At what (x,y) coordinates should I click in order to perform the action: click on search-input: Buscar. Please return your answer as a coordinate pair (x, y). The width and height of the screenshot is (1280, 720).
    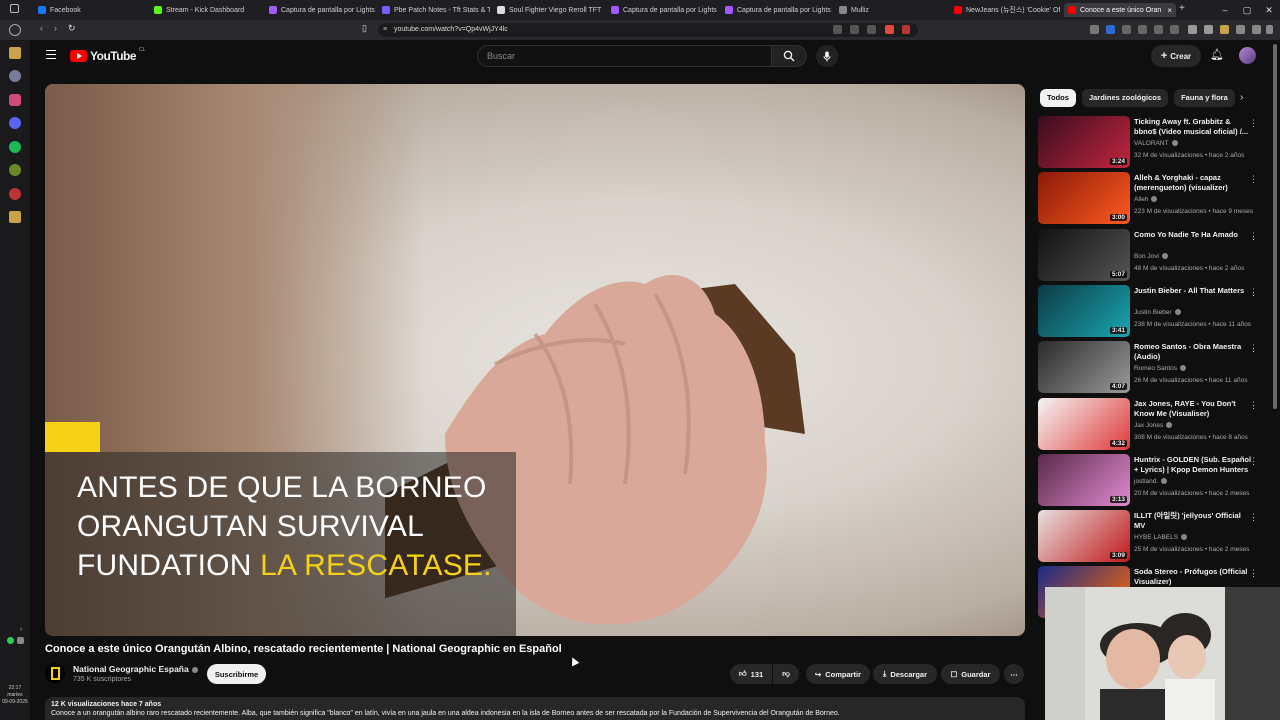
    Looking at the image, I should click on (624, 56).